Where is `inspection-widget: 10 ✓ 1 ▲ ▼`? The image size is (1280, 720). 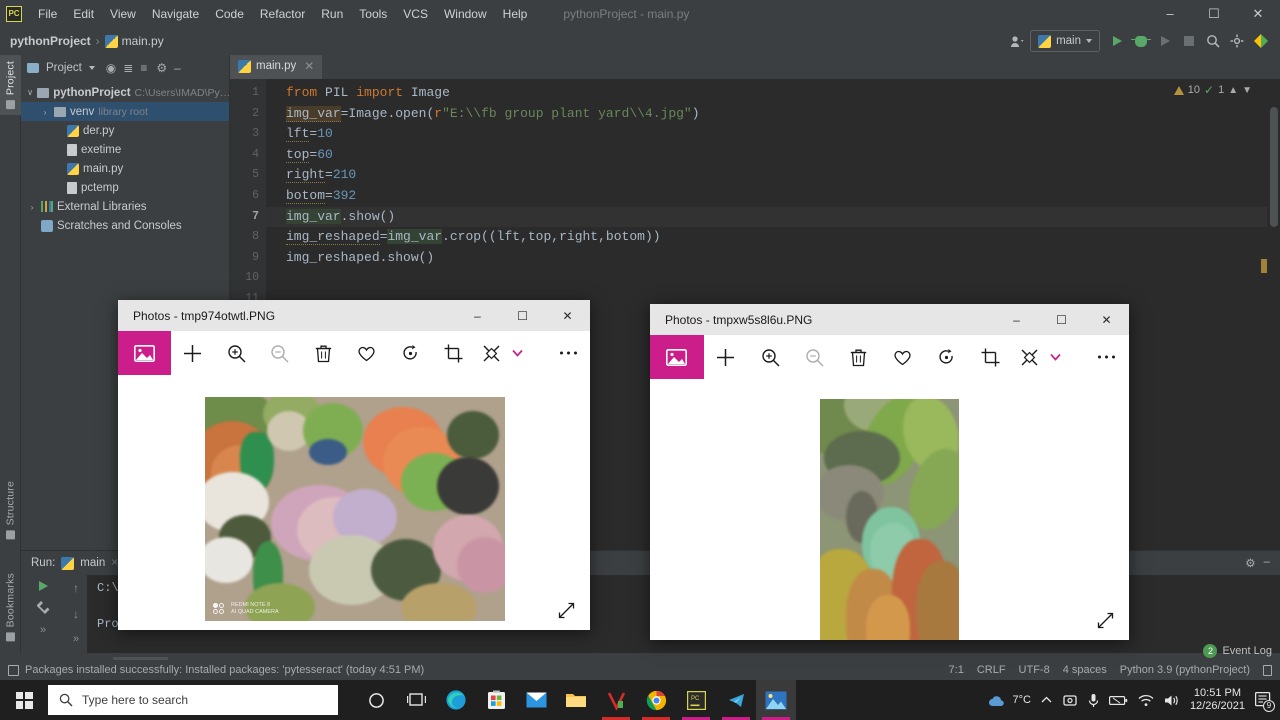 inspection-widget: 10 ✓ 1 ▲ ▼ is located at coordinates (1212, 90).